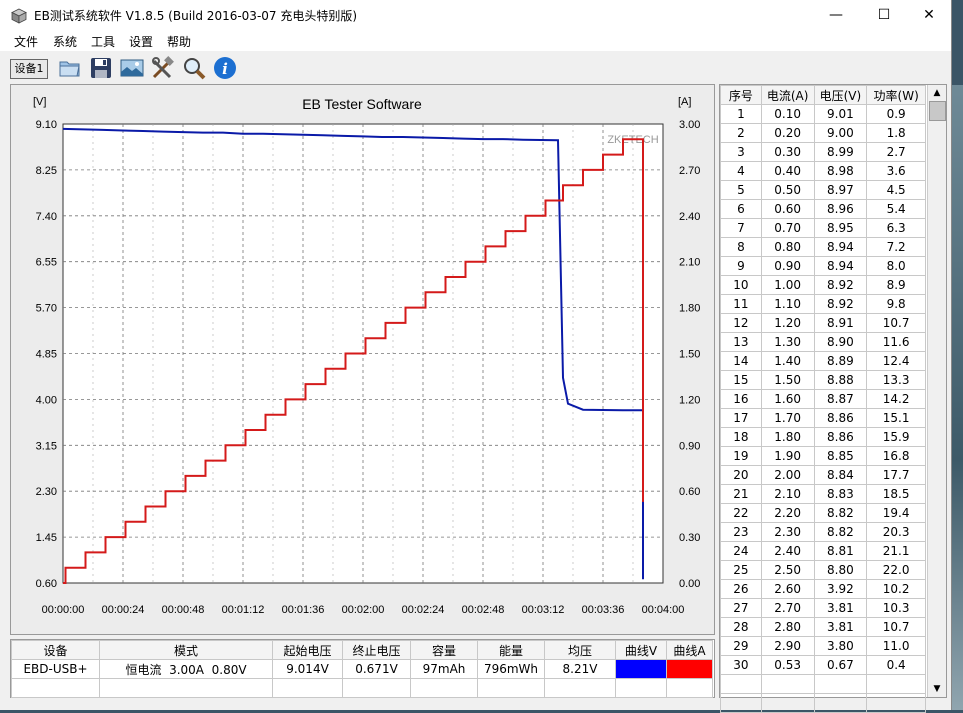 The height and width of the screenshot is (713, 963). I want to click on table-row: 3 0.30 8.99 2.7, so click(823, 152).